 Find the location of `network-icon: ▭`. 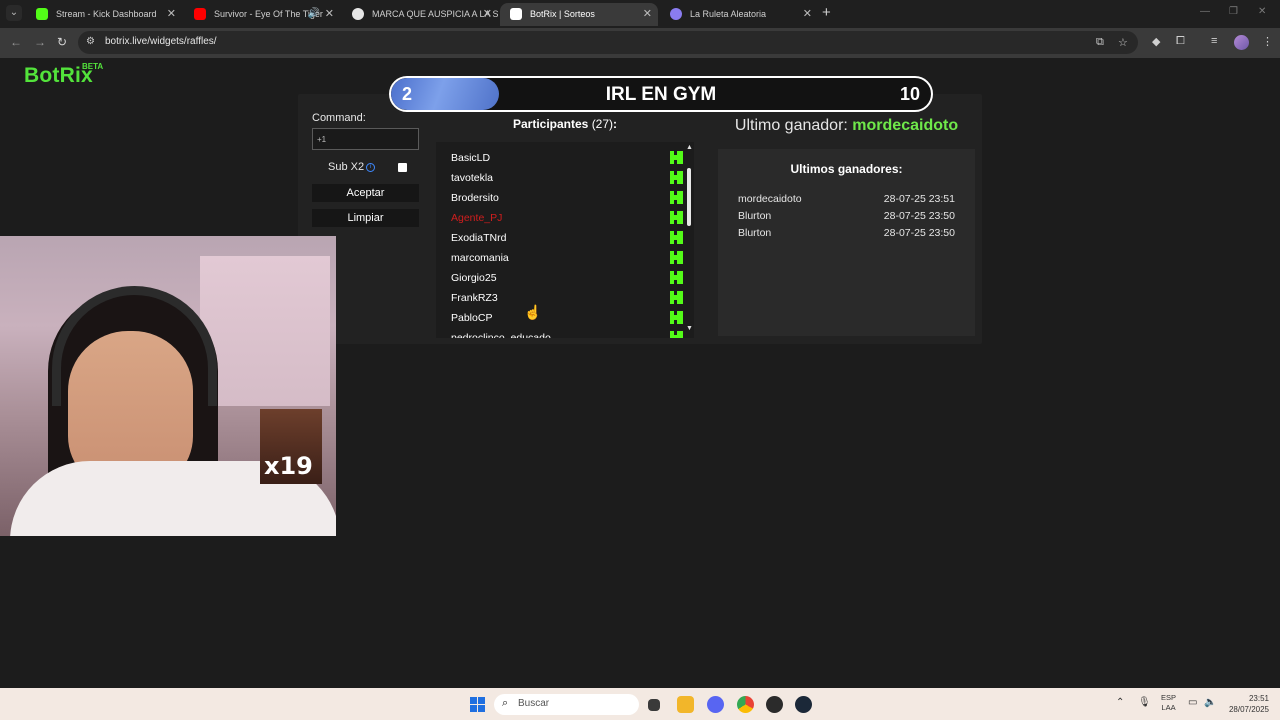

network-icon: ▭ is located at coordinates (1192, 702).